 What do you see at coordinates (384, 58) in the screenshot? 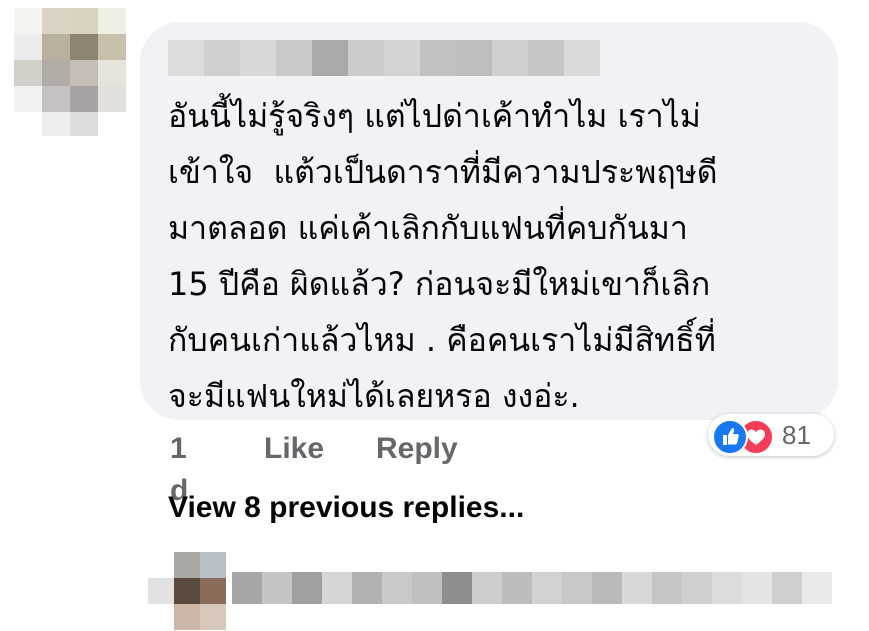
I see `author-name` at bounding box center [384, 58].